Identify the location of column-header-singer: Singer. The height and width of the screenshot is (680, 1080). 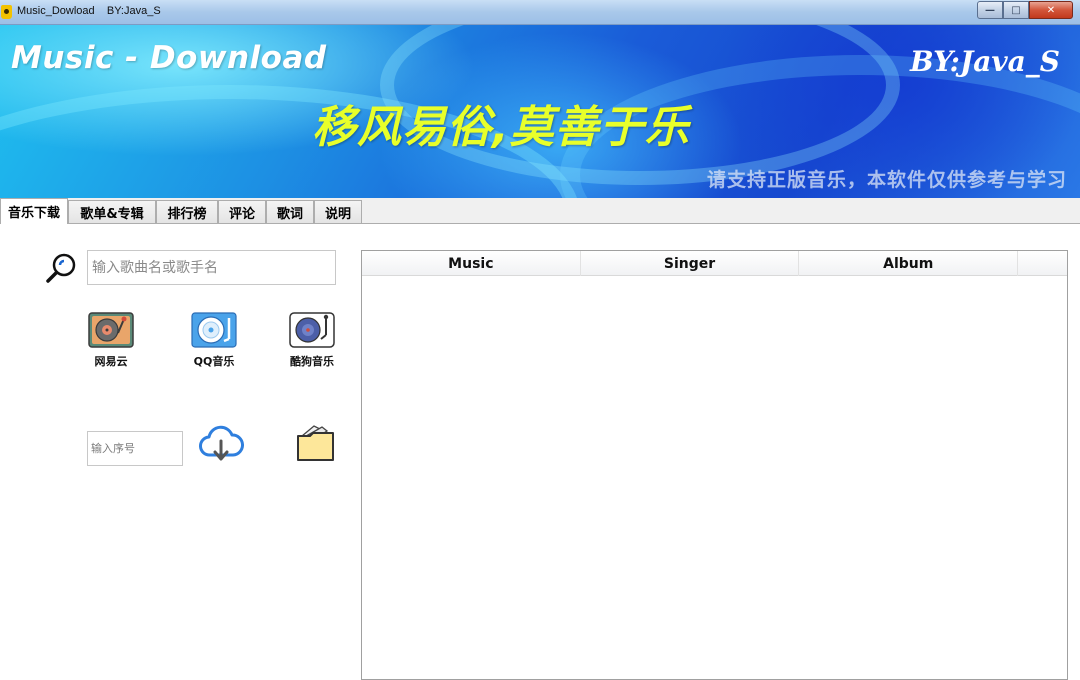
(690, 263).